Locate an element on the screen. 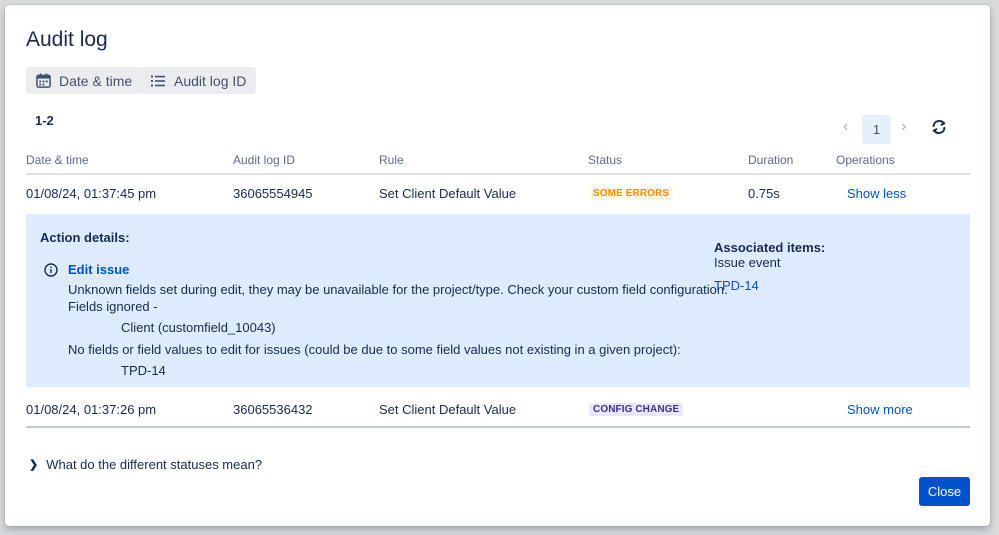  associated-issue-link: TPD-14 is located at coordinates (736, 285).